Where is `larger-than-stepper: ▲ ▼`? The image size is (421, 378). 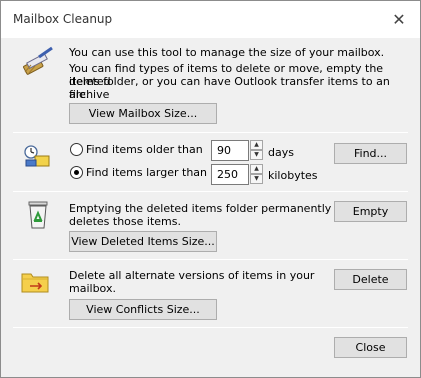 larger-than-stepper: ▲ ▼ is located at coordinates (256, 174).